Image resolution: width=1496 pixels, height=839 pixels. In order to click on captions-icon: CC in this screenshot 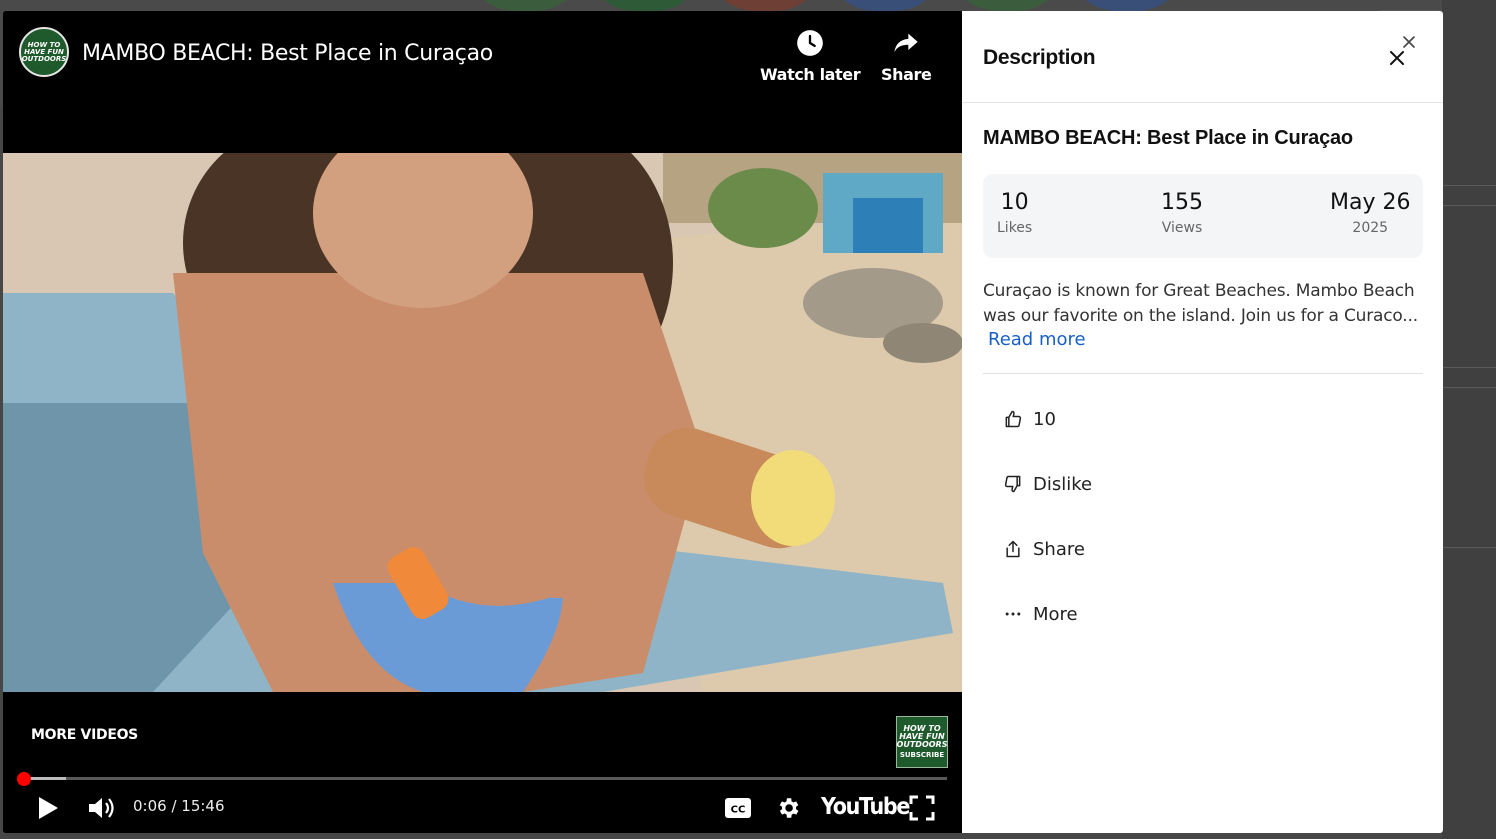, I will do `click(738, 808)`.